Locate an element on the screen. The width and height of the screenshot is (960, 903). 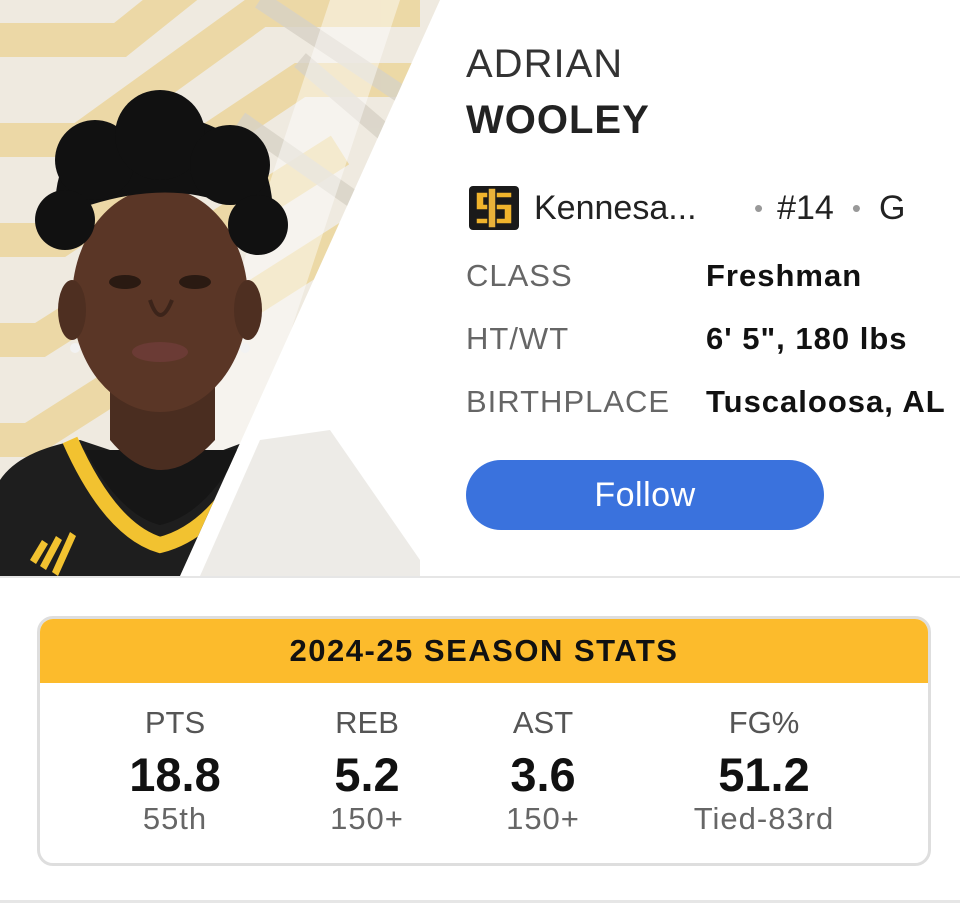
season-stats-title: 2024-25 SEASON STATS is located at coordinates (484, 651).